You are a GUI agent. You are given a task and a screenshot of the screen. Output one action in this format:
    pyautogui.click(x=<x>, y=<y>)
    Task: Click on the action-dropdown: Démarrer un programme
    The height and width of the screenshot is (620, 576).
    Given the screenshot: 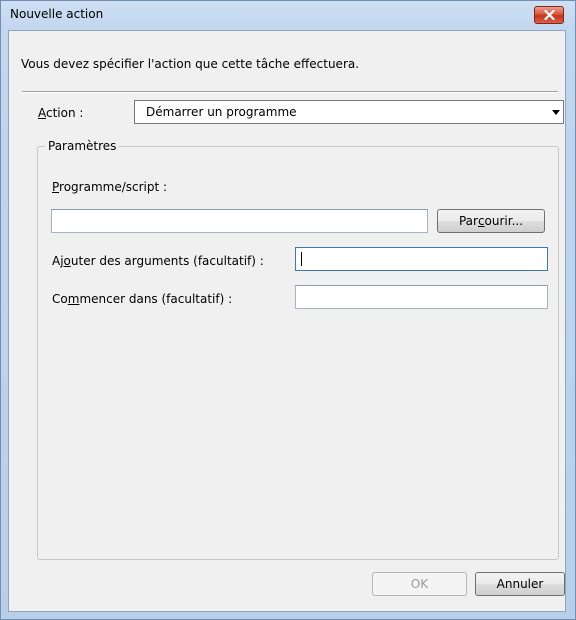 What is the action you would take?
    pyautogui.click(x=349, y=112)
    